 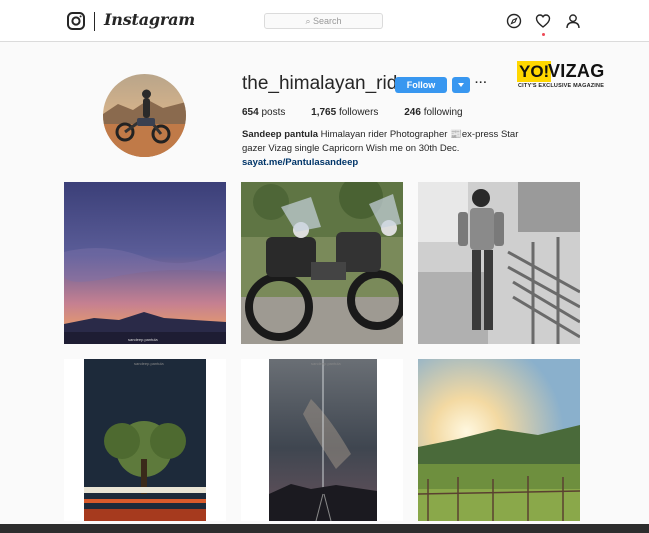 What do you see at coordinates (280, 134) in the screenshot?
I see `bio-full-name: Sandeep pantula` at bounding box center [280, 134].